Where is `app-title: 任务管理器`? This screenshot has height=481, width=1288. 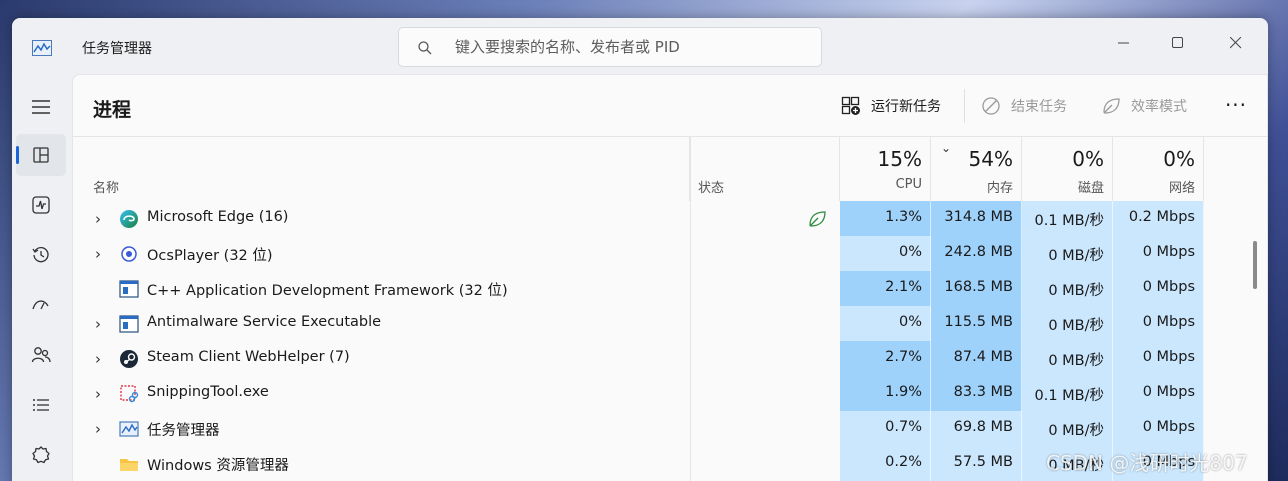 app-title: 任务管理器 is located at coordinates (117, 49).